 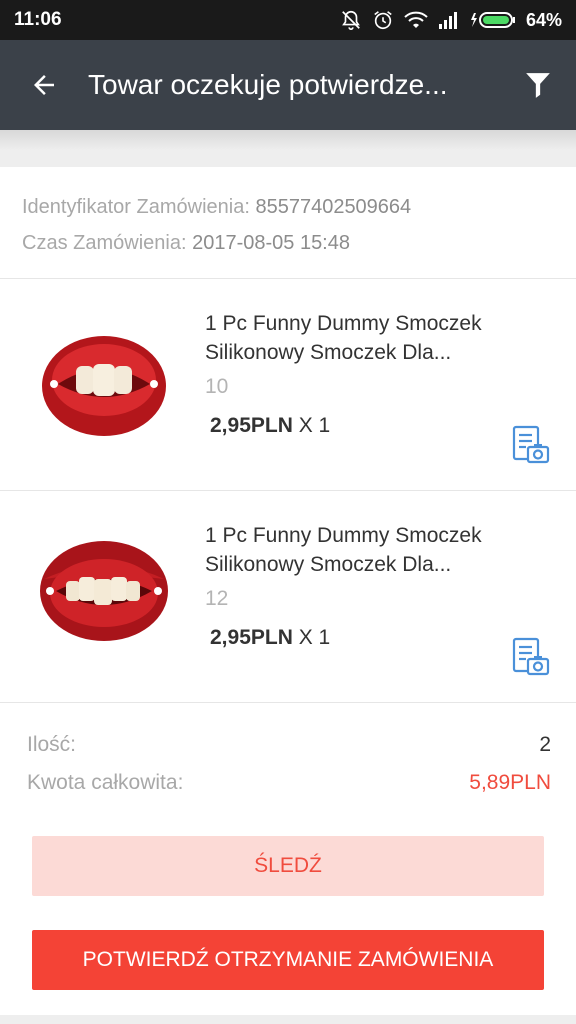 I want to click on battery-percent: 64%, so click(x=543, y=19).